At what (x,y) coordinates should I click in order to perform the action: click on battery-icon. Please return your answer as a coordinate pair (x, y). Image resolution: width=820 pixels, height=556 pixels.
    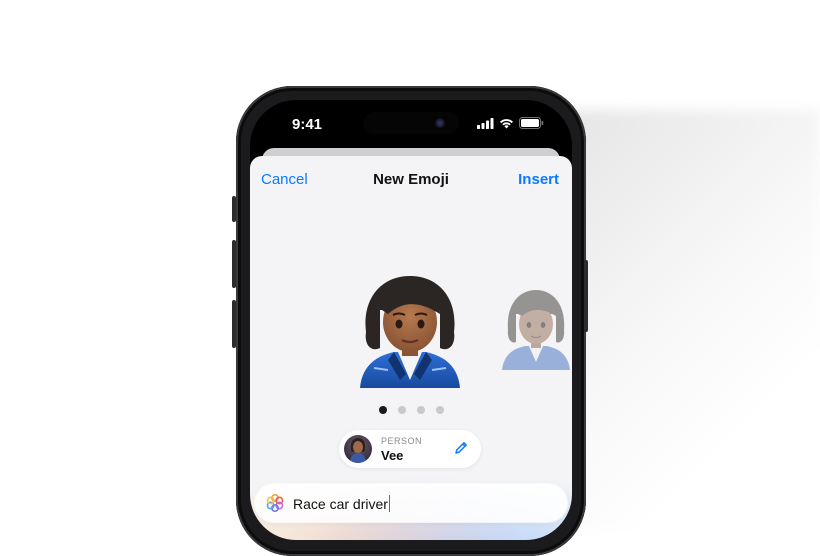
    Looking at the image, I should click on (531, 123).